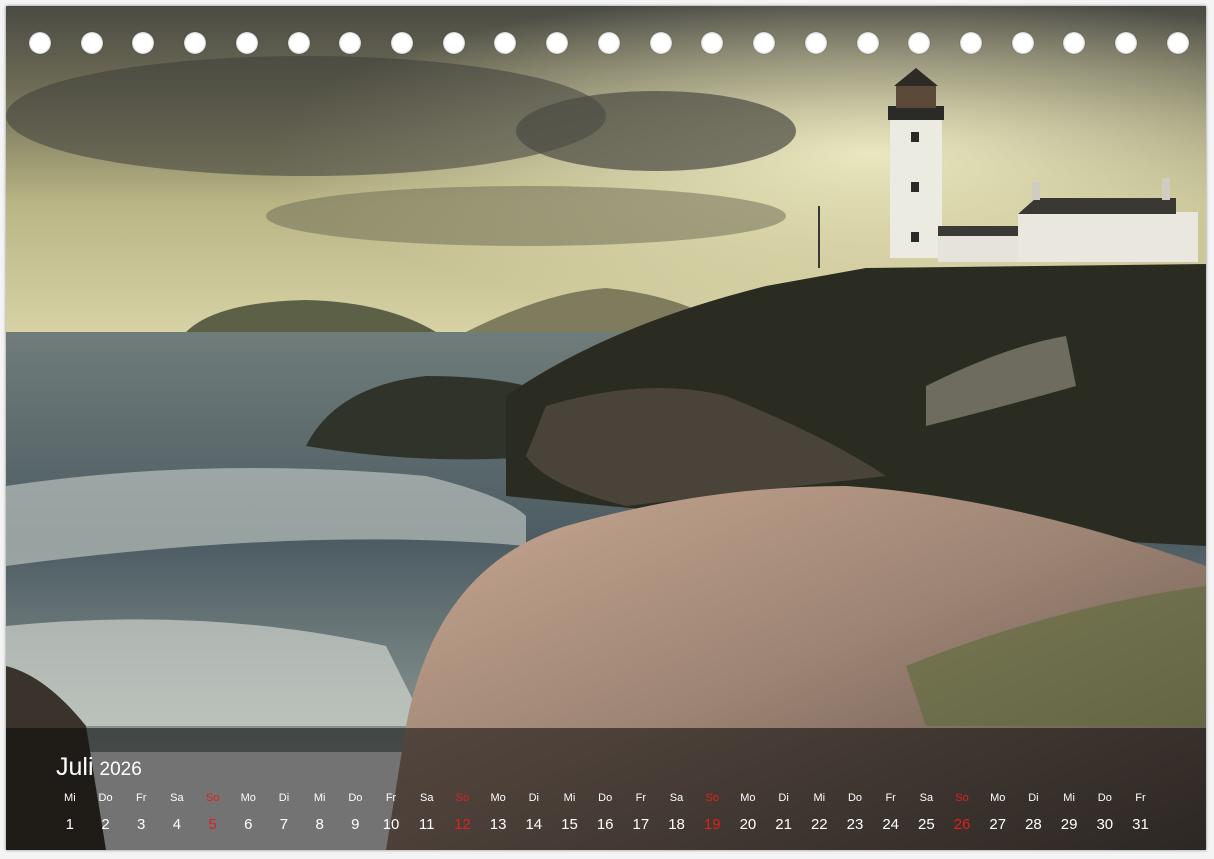 This screenshot has width=1214, height=859. What do you see at coordinates (320, 815) in the screenshot?
I see `day-cell: Mi 8` at bounding box center [320, 815].